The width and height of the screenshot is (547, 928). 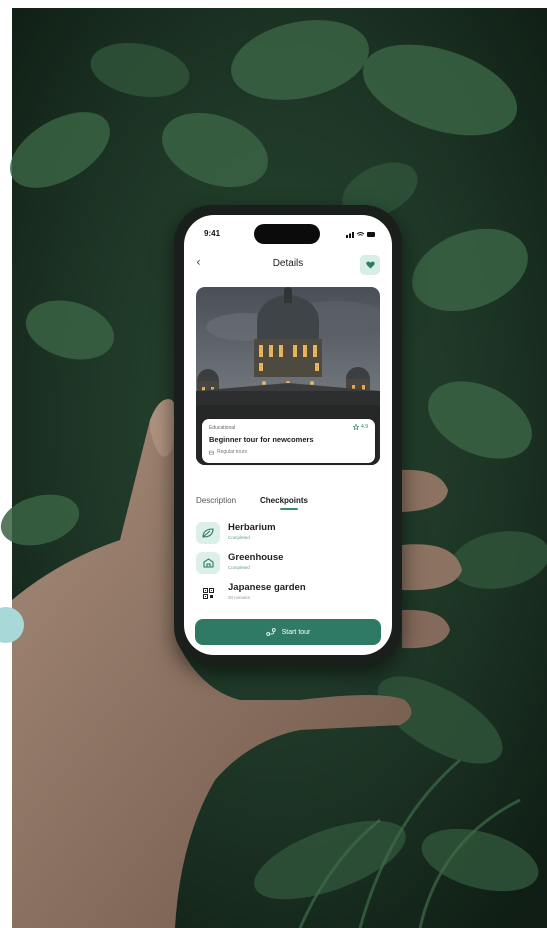 What do you see at coordinates (216, 500) in the screenshot?
I see `tab-description: Description` at bounding box center [216, 500].